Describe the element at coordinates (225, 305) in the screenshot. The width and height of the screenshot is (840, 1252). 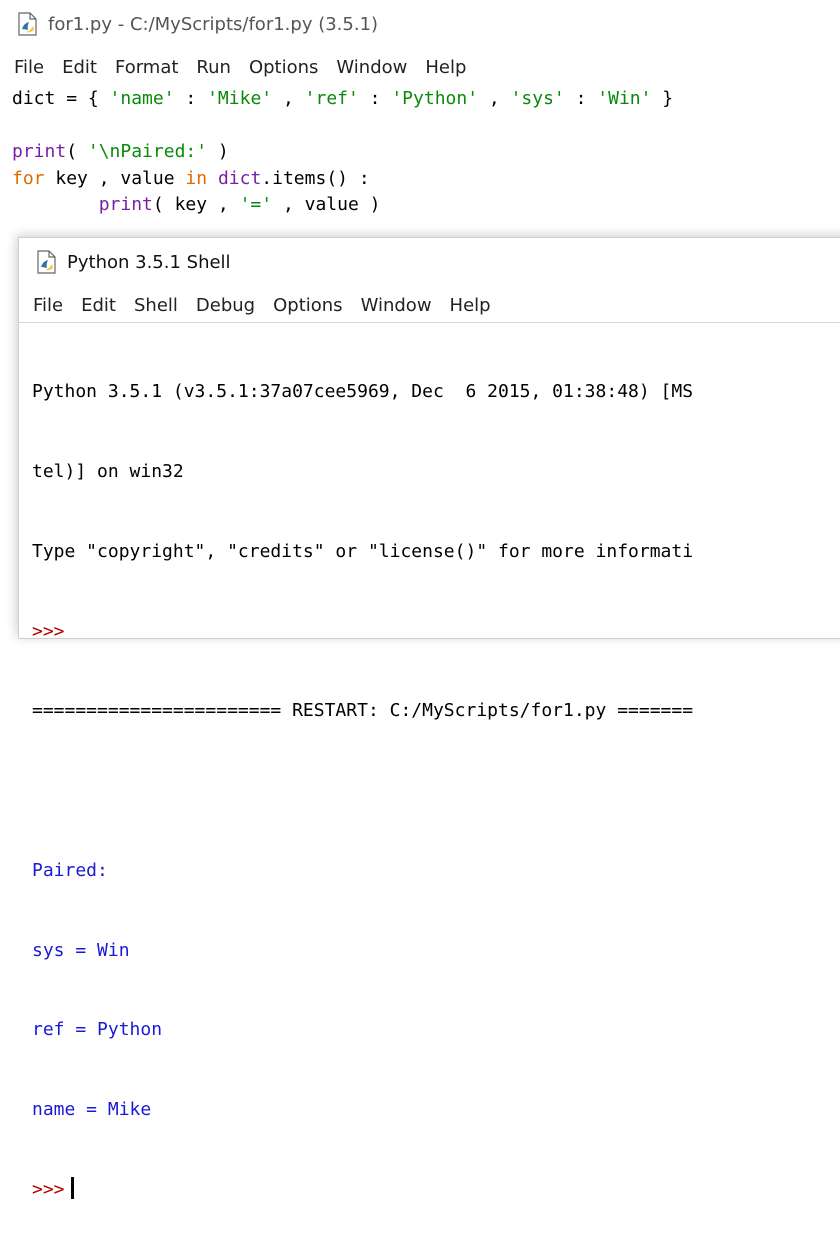
I see `shell-menu-debug: Debug` at that location.